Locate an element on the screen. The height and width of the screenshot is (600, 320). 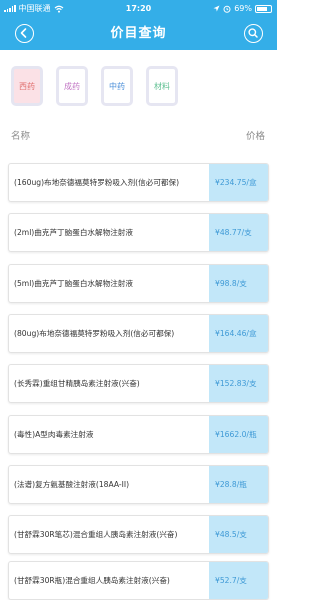
list-item: (甘舒霖30R笔芯)混合重组人胰岛素注射液(兴奋) ¥48.5/支 is located at coordinates (138, 534).